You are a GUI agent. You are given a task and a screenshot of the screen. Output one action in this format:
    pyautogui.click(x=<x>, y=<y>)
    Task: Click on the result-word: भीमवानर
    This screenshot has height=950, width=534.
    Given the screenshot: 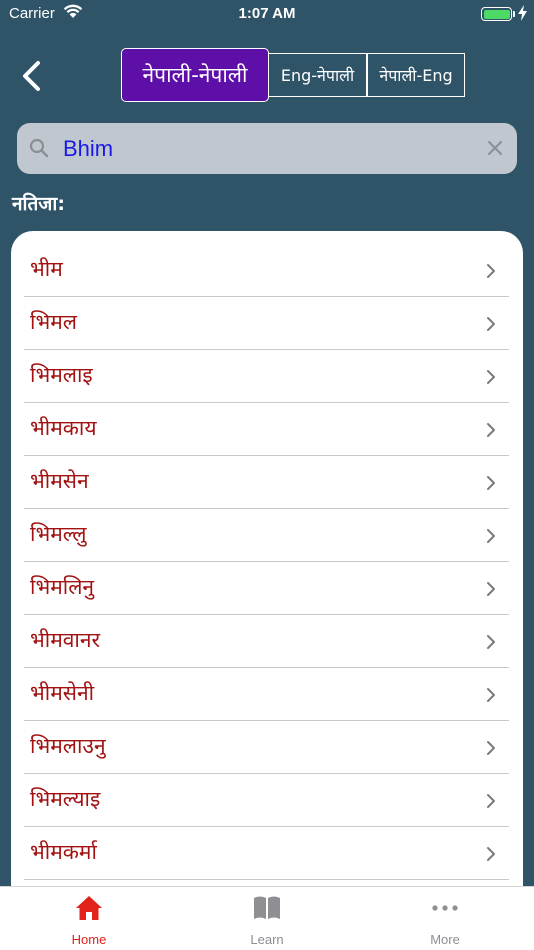 What is the action you would take?
    pyautogui.click(x=65, y=640)
    